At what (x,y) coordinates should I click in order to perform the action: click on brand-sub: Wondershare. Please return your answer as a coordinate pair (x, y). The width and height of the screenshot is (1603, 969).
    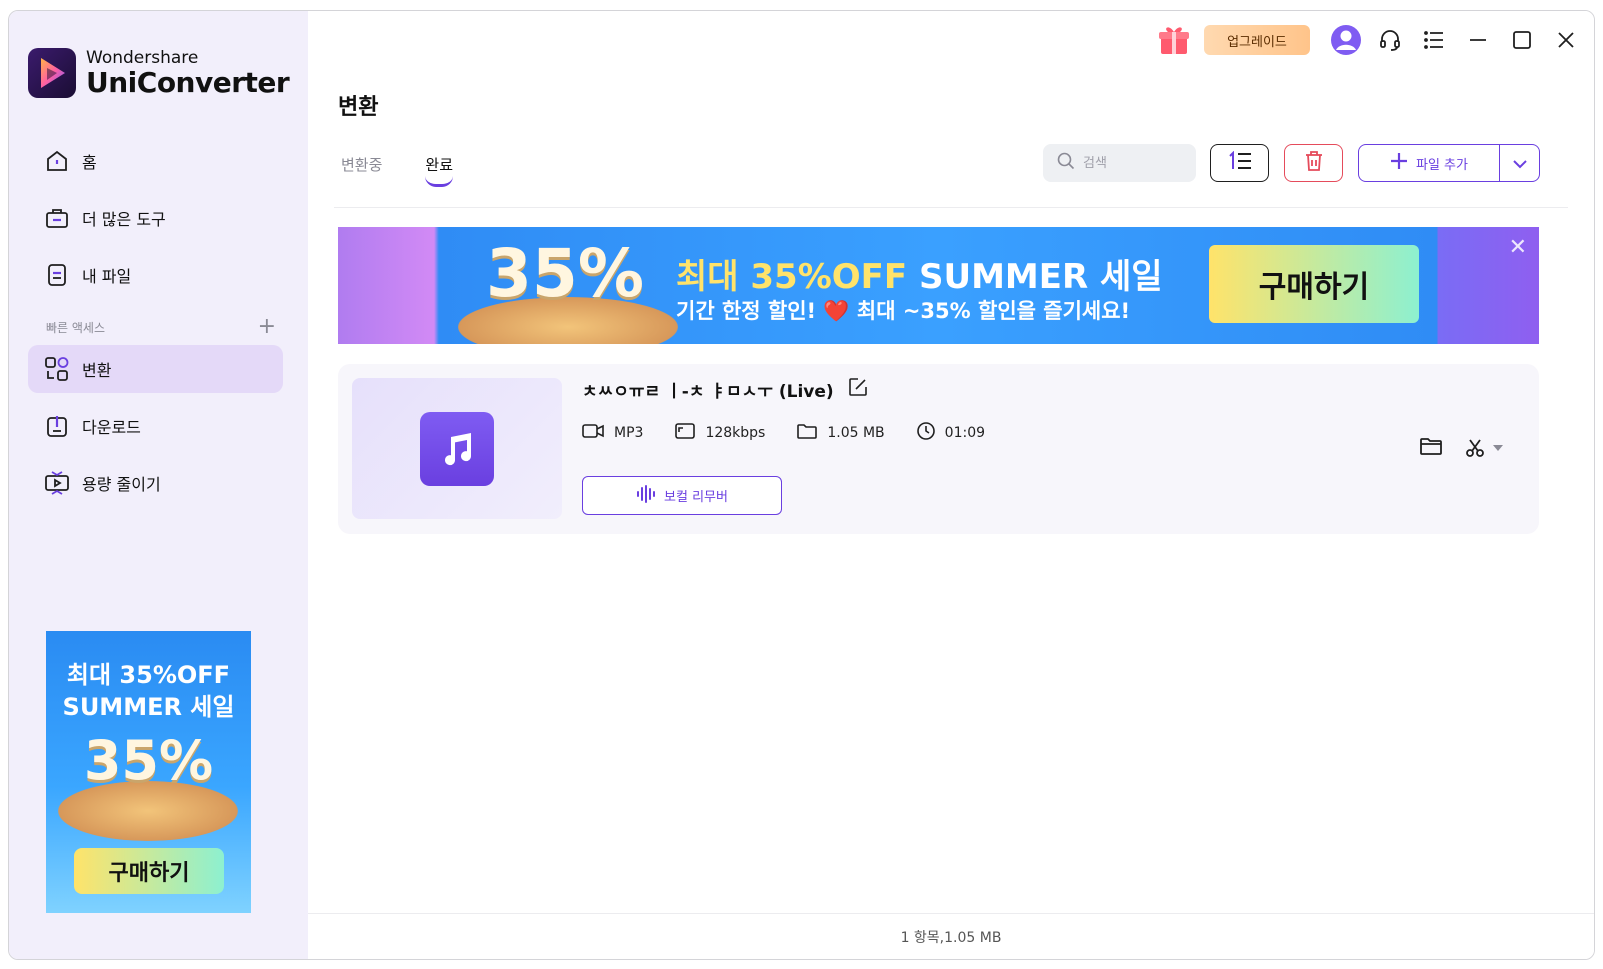
    Looking at the image, I should click on (142, 57).